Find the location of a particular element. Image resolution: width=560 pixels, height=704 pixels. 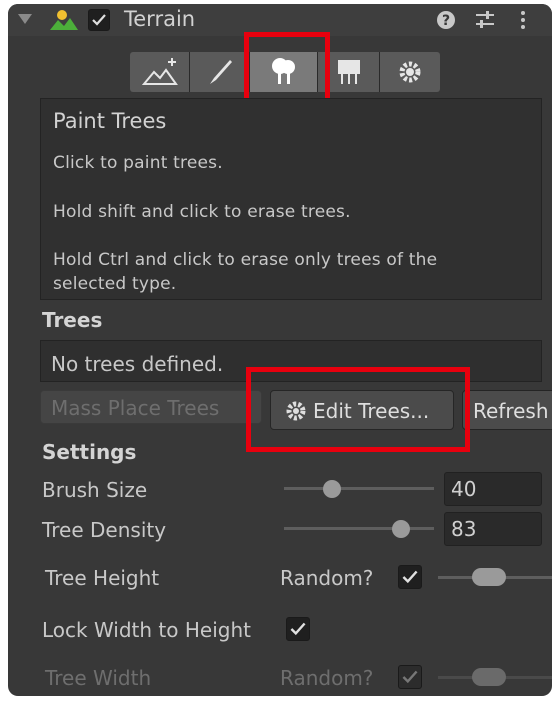

tree-height-random-checkbox is located at coordinates (410, 577).